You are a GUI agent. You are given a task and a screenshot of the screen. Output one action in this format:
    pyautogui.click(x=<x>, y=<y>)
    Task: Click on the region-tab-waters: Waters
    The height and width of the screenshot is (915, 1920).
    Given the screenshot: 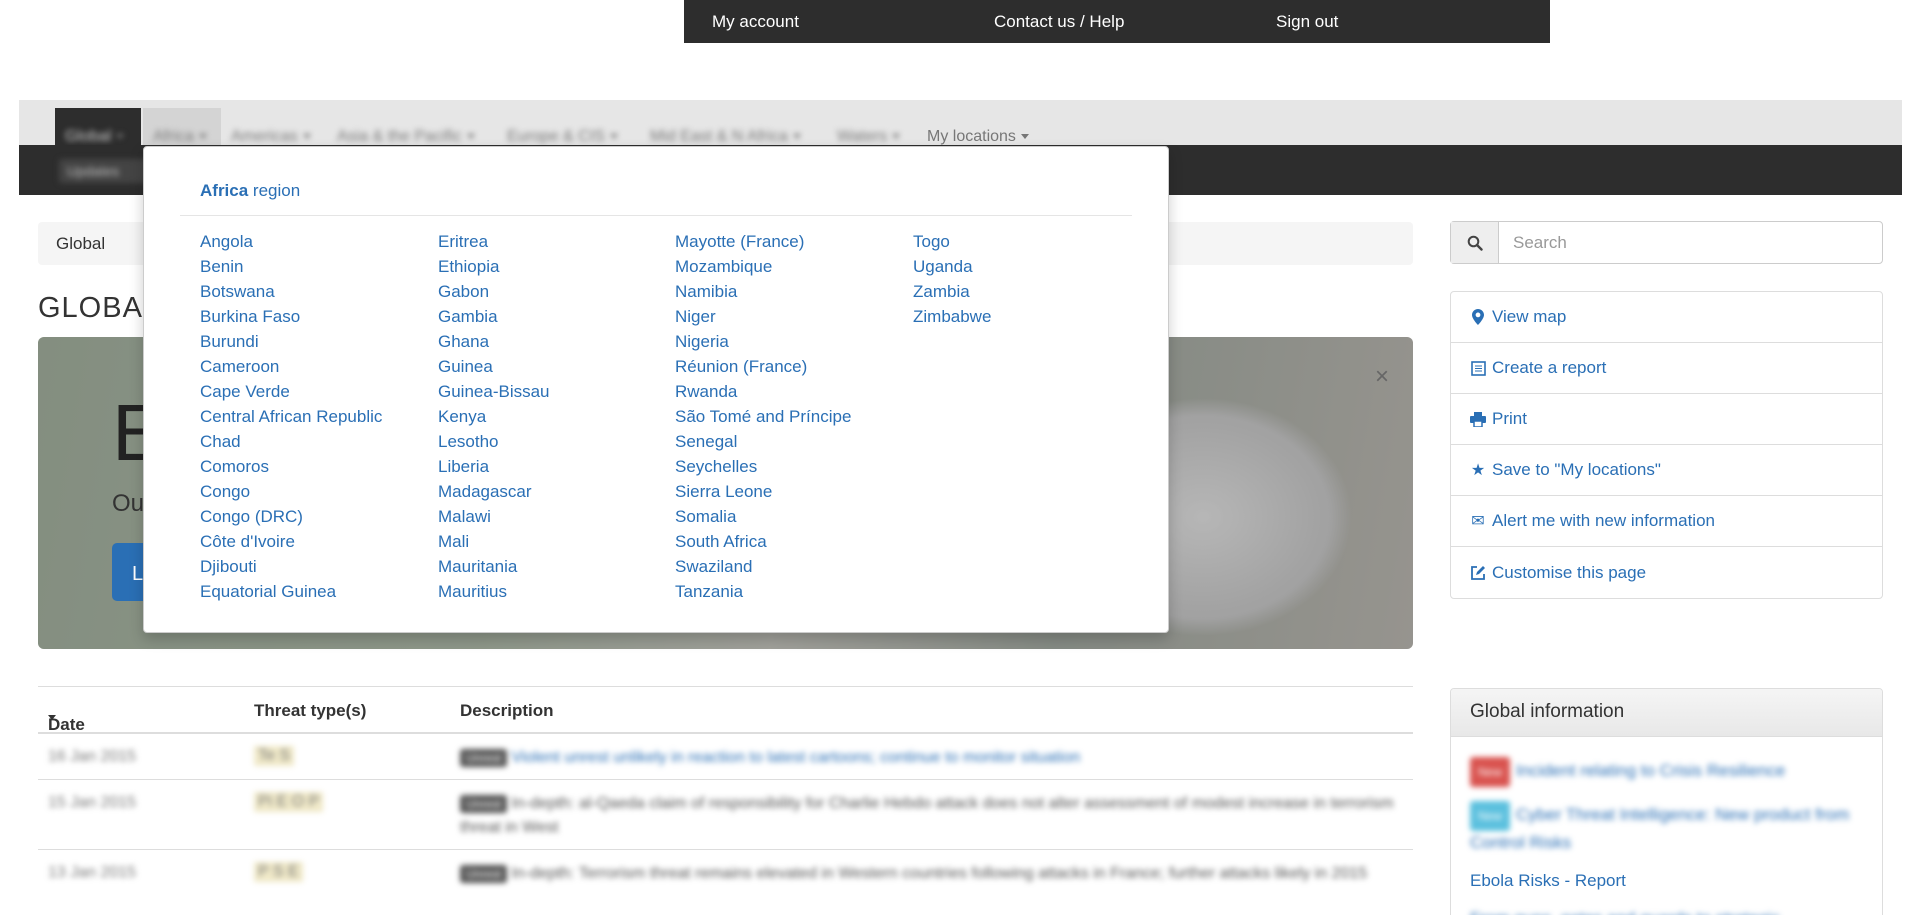 What is the action you would take?
    pyautogui.click(x=869, y=137)
    